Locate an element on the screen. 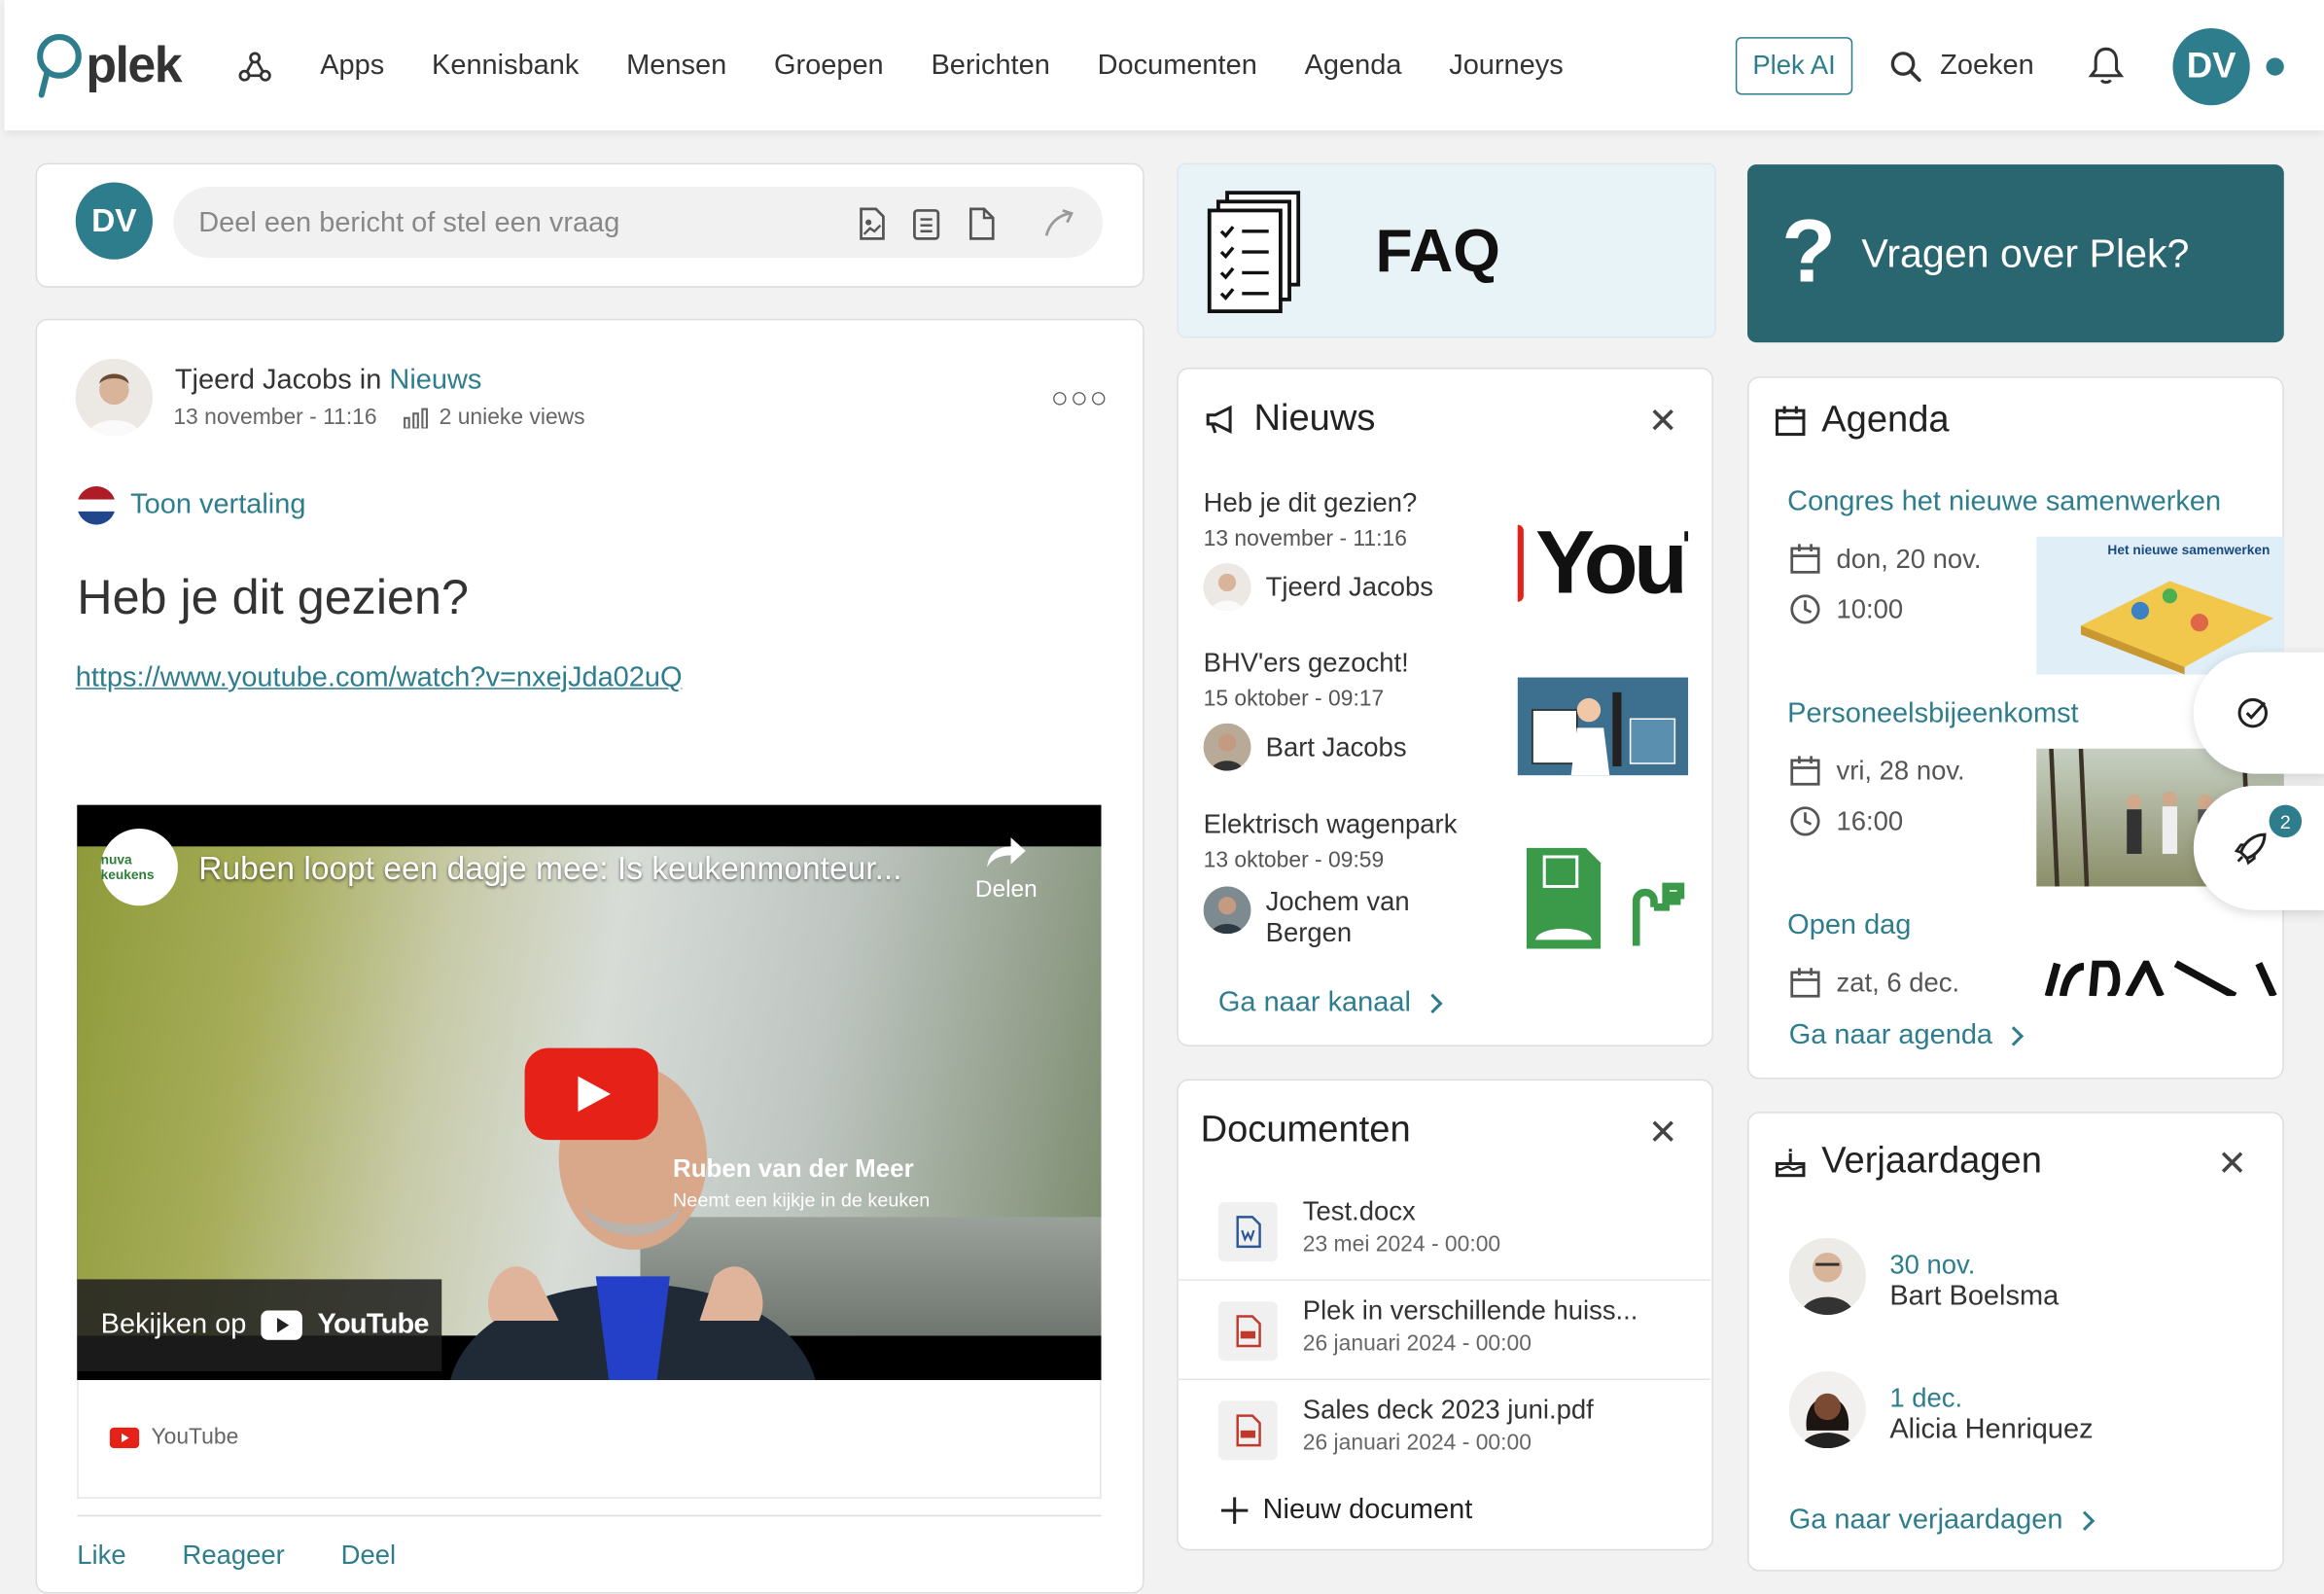 This screenshot has width=2324, height=1594. news-thumb-ev-charger is located at coordinates (1603, 895).